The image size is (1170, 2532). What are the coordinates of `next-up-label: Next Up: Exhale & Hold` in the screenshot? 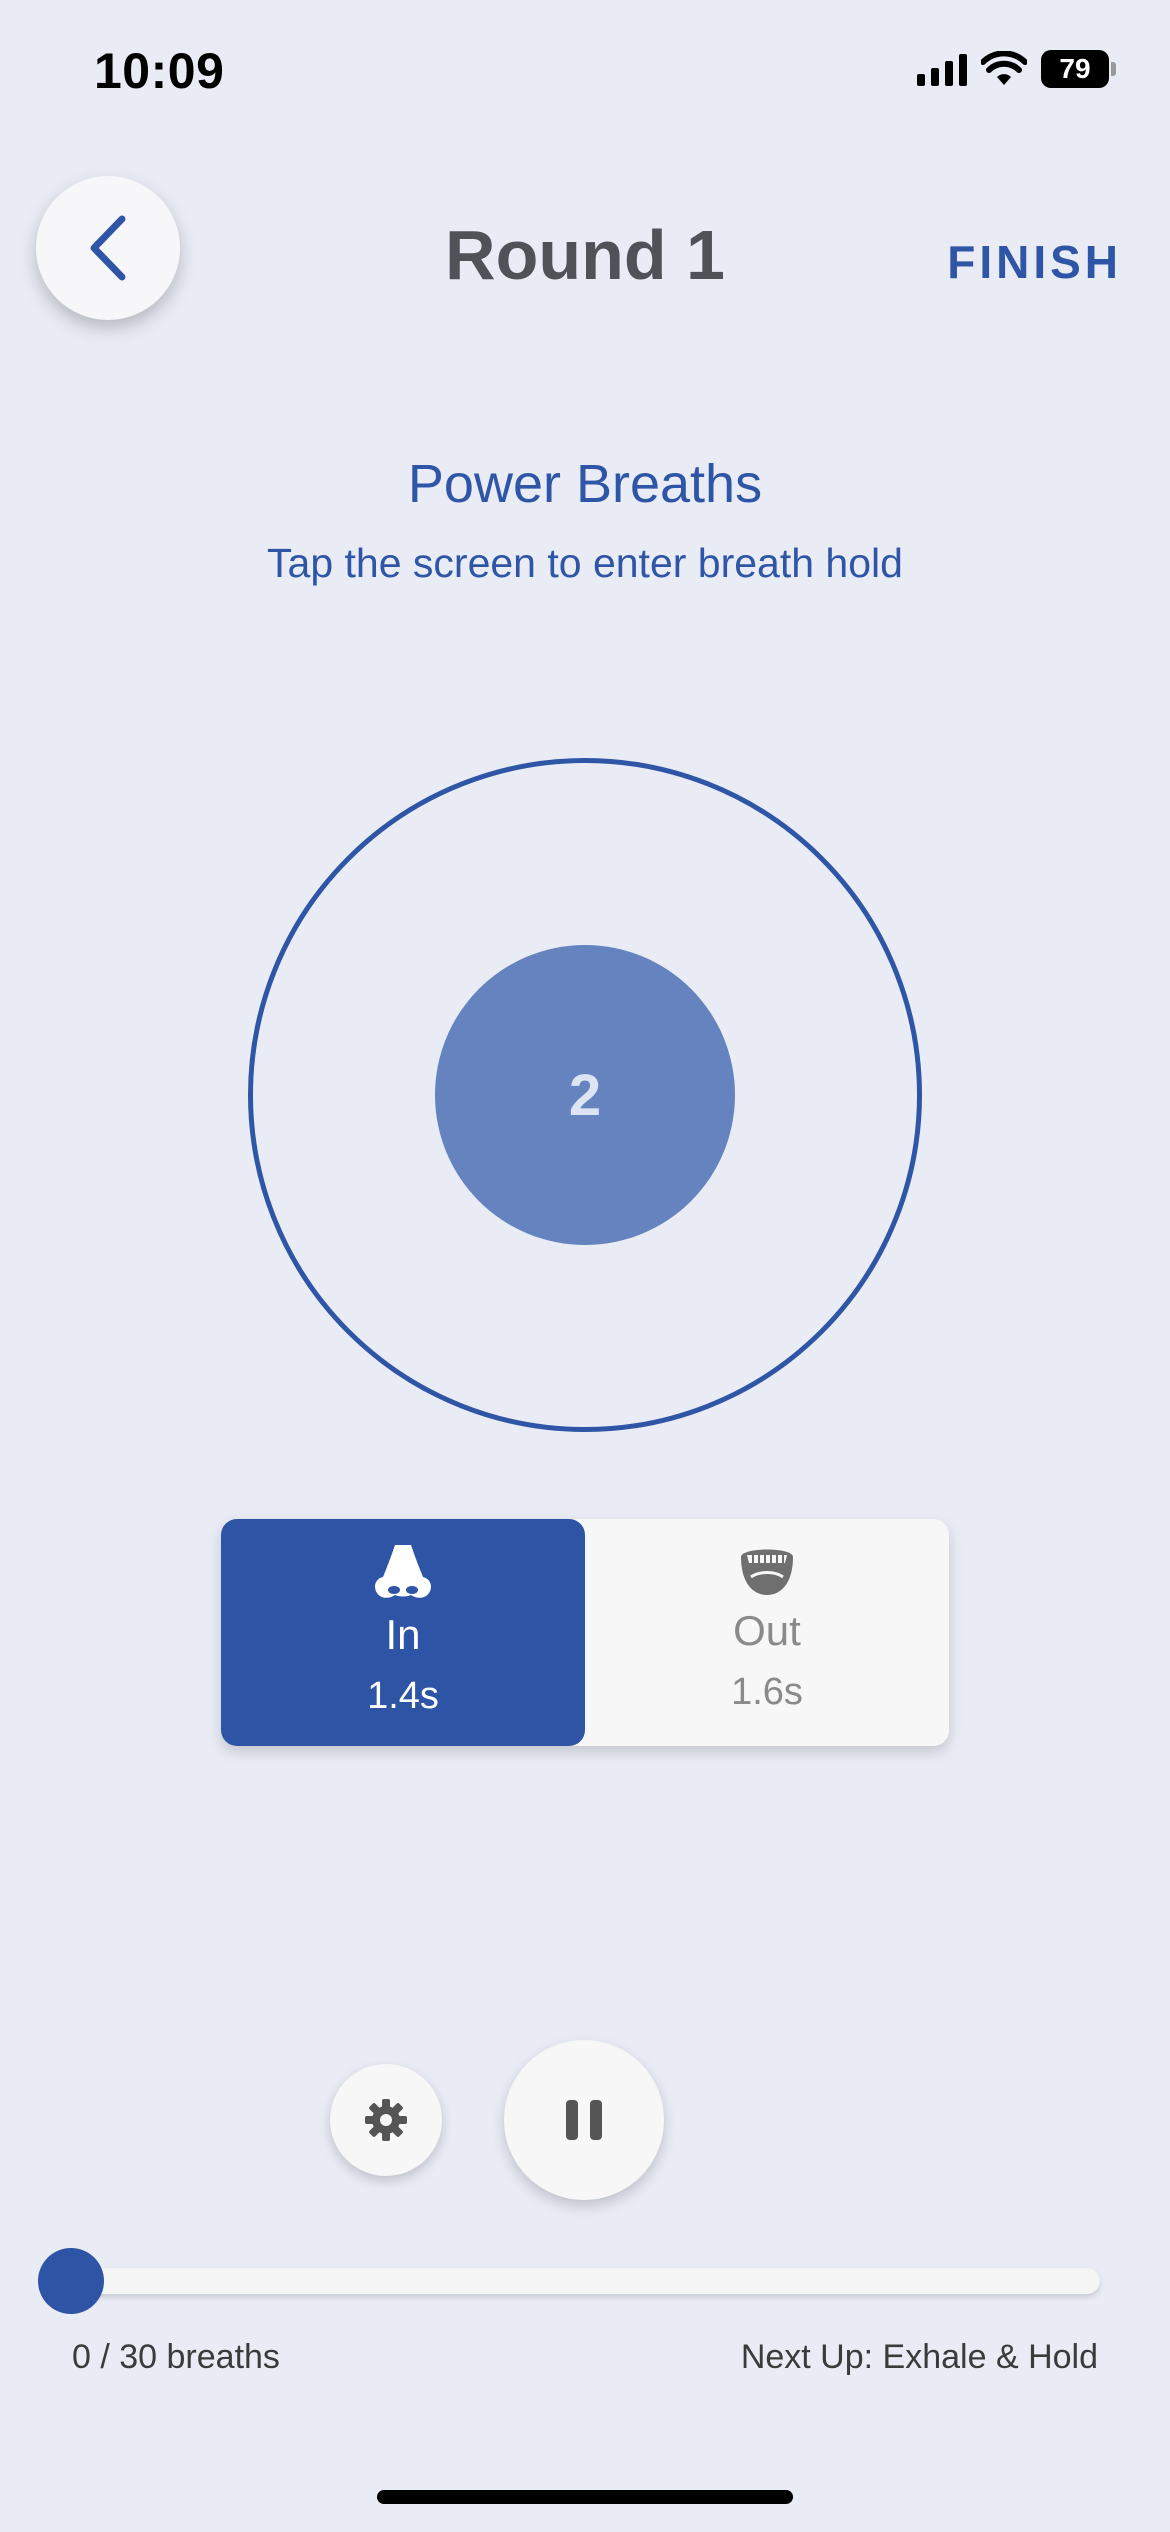 It's located at (919, 2357).